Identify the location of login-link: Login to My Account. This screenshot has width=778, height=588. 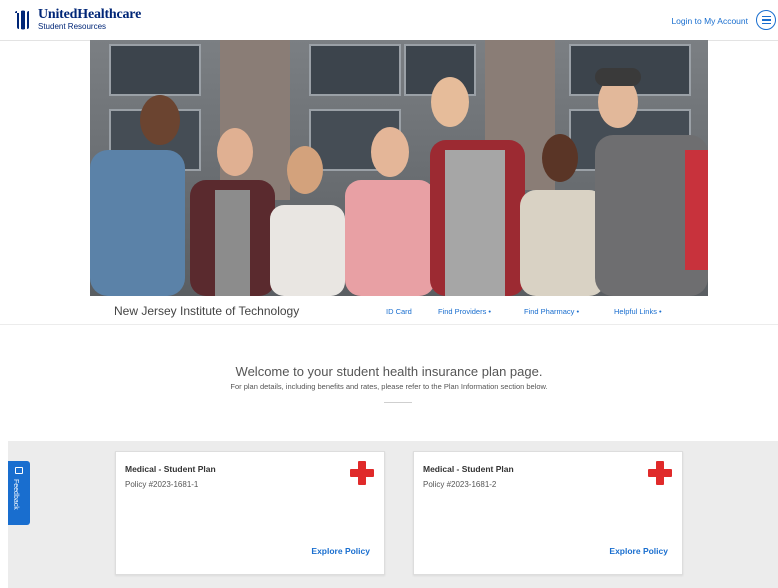
(709, 21).